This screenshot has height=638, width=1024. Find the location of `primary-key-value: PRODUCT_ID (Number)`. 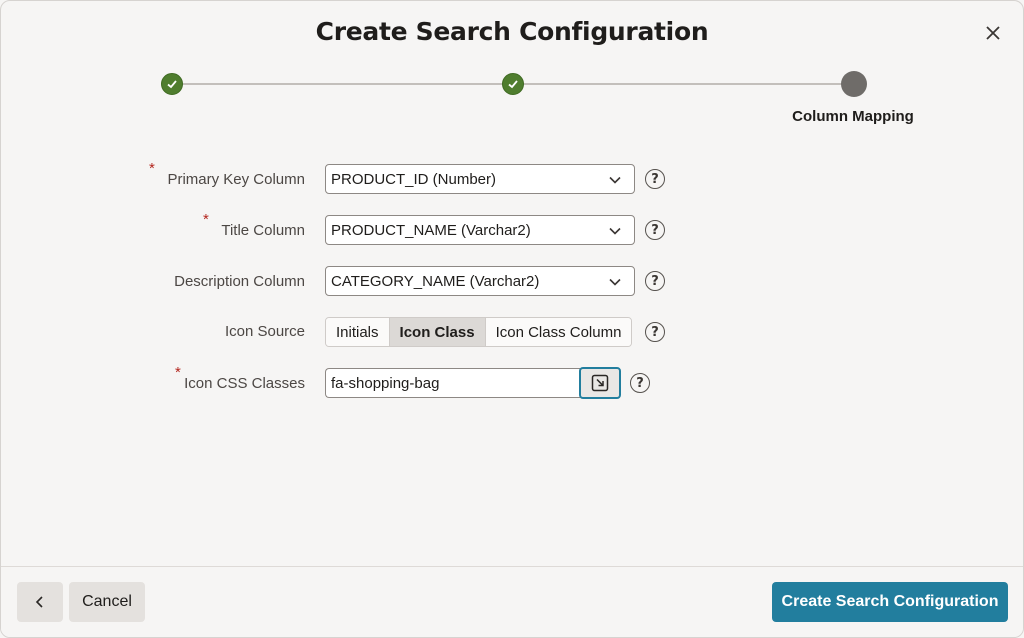

primary-key-value: PRODUCT_ID (Number) is located at coordinates (414, 179).